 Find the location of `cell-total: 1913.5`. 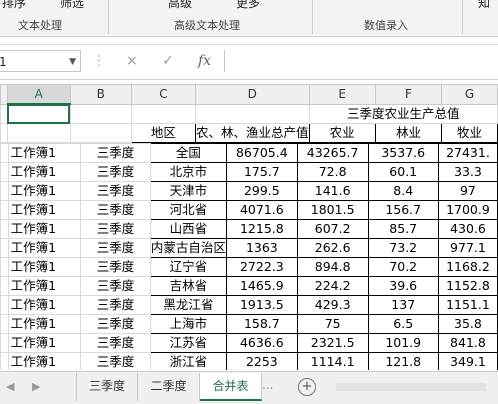

cell-total: 1913.5 is located at coordinates (261, 305).